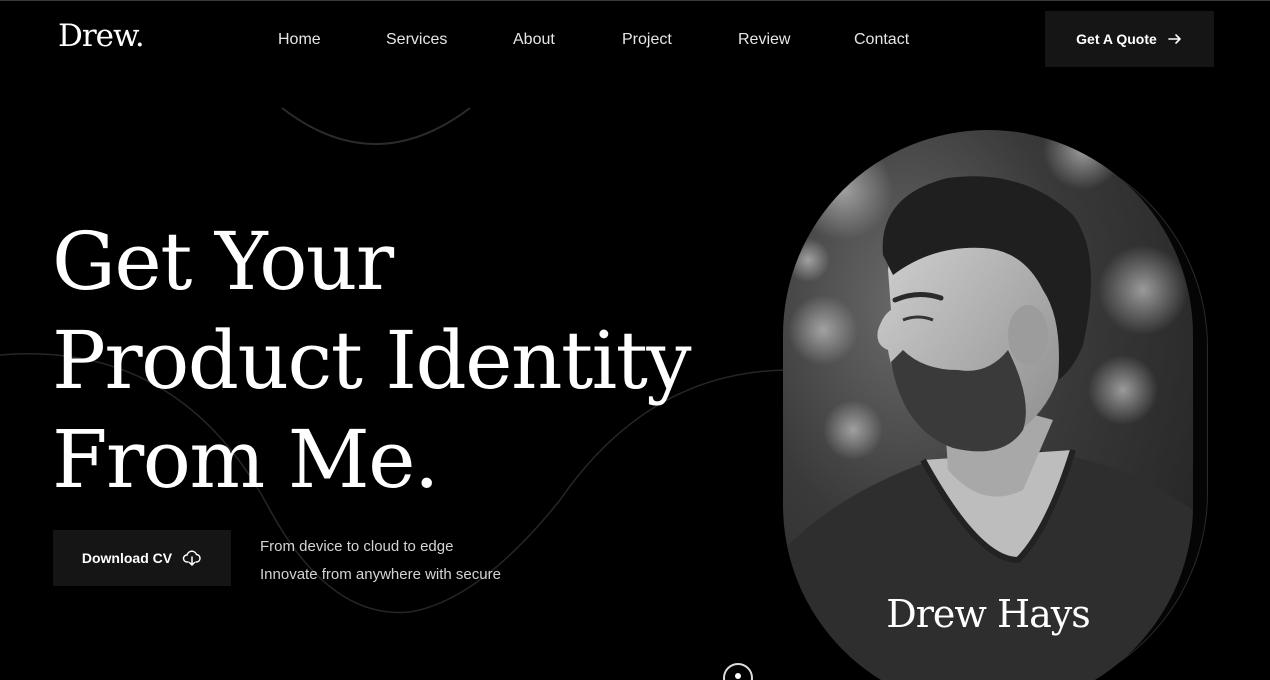  I want to click on top-arc, so click(376, 126).